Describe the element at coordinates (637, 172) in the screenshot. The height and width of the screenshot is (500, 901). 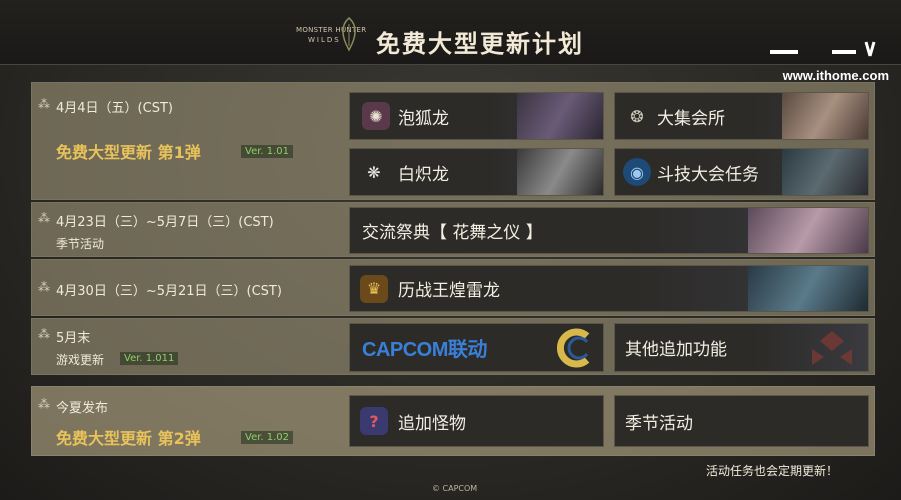
I see `arena-icon: ◉` at that location.